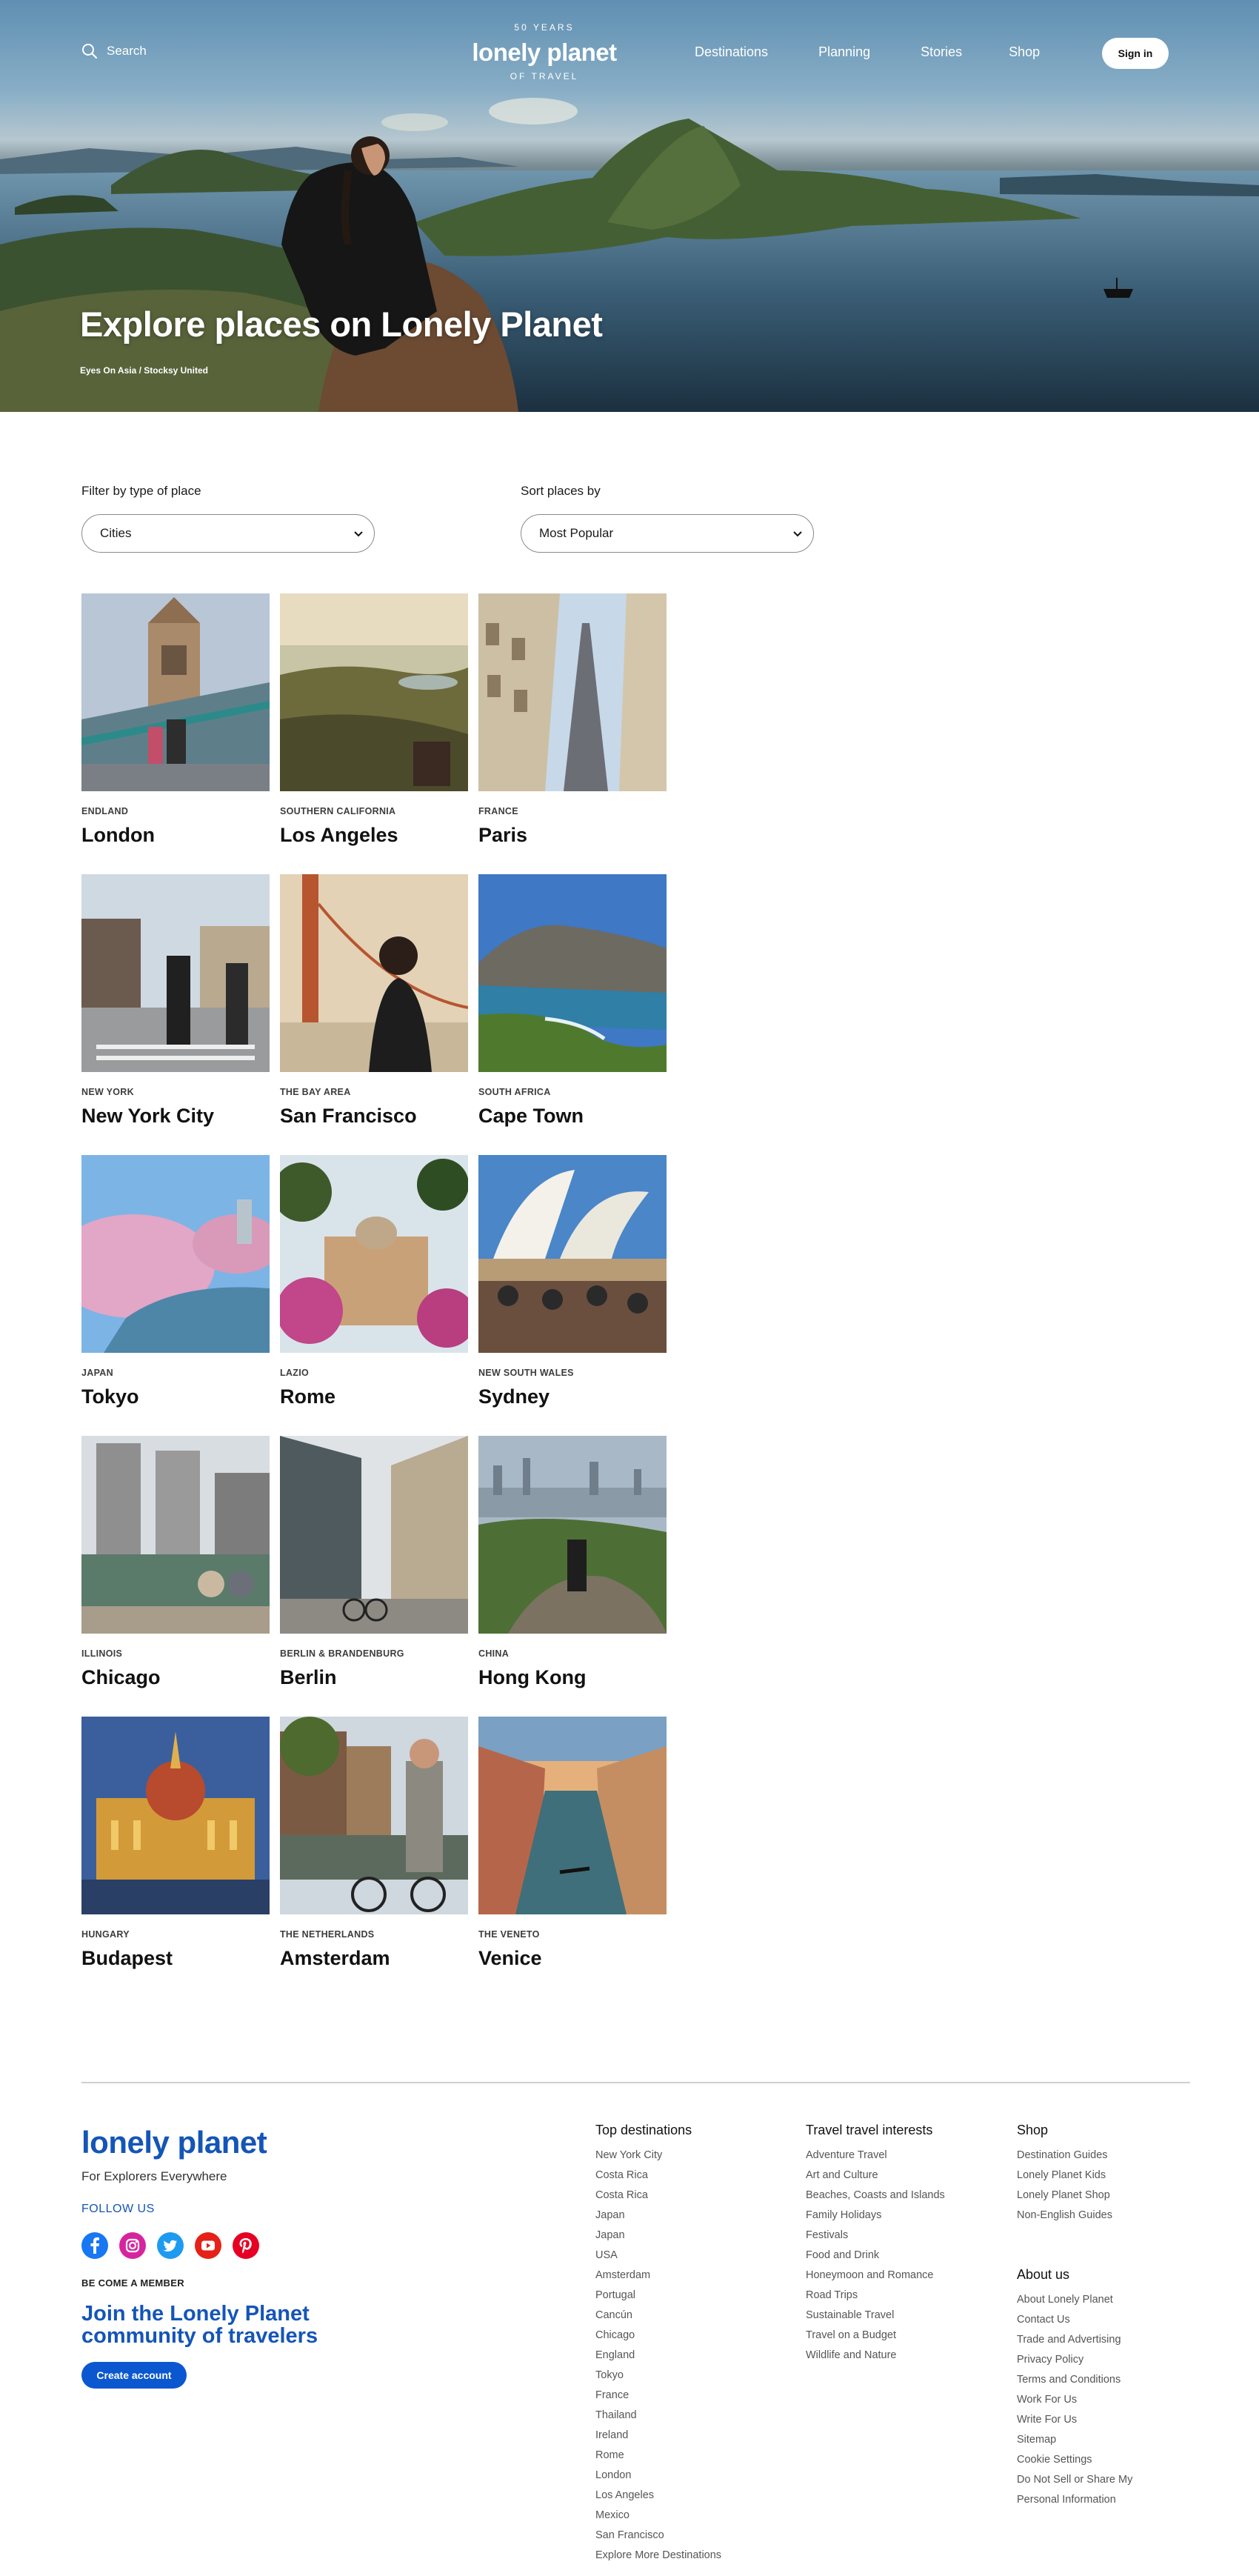 This screenshot has width=1259, height=2576. What do you see at coordinates (658, 2256) in the screenshot?
I see `footer-link: USA` at bounding box center [658, 2256].